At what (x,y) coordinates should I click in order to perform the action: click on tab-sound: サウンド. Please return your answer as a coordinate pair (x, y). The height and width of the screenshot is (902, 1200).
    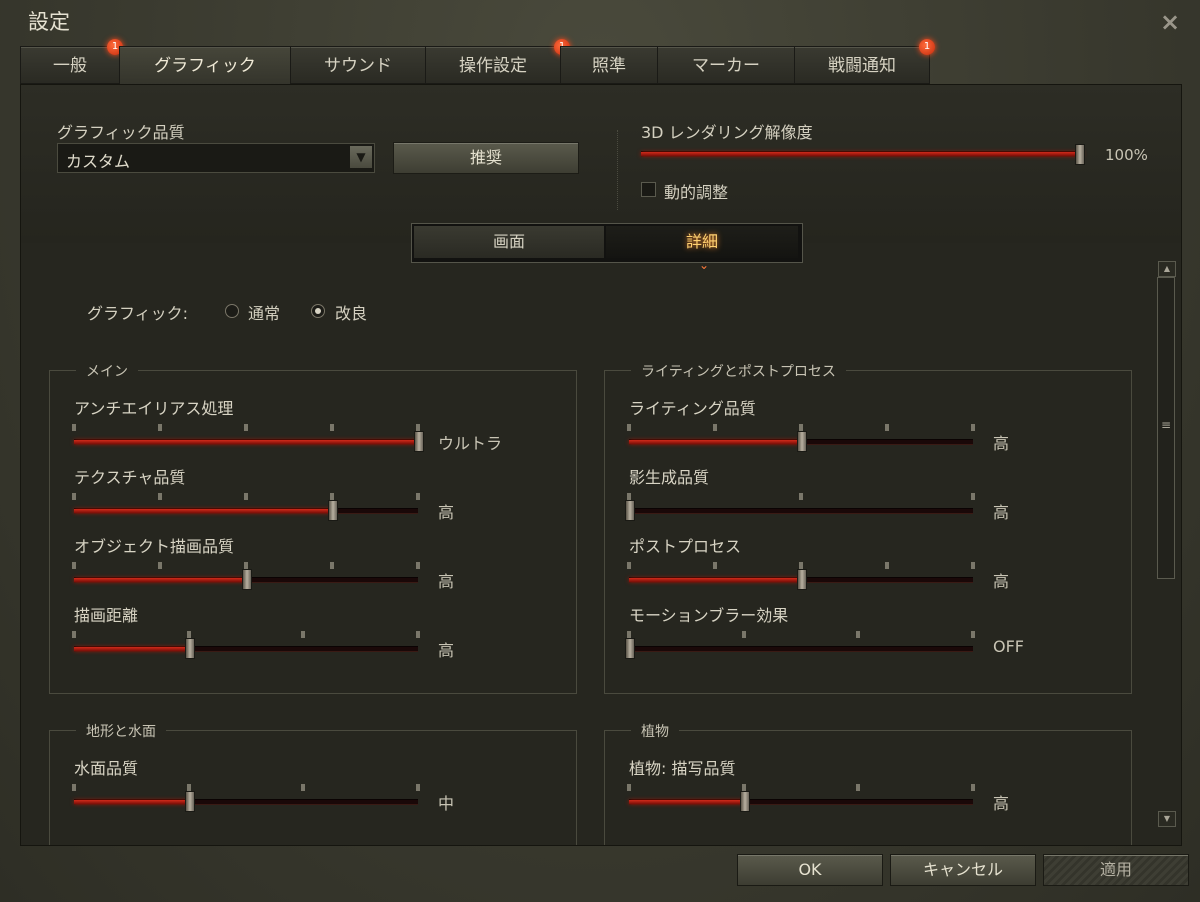
    Looking at the image, I should click on (358, 65).